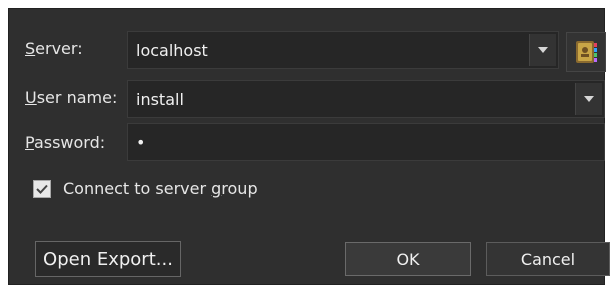 Image resolution: width=613 pixels, height=293 pixels. Describe the element at coordinates (343, 50) in the screenshot. I see `server-combobox: localhost` at that location.